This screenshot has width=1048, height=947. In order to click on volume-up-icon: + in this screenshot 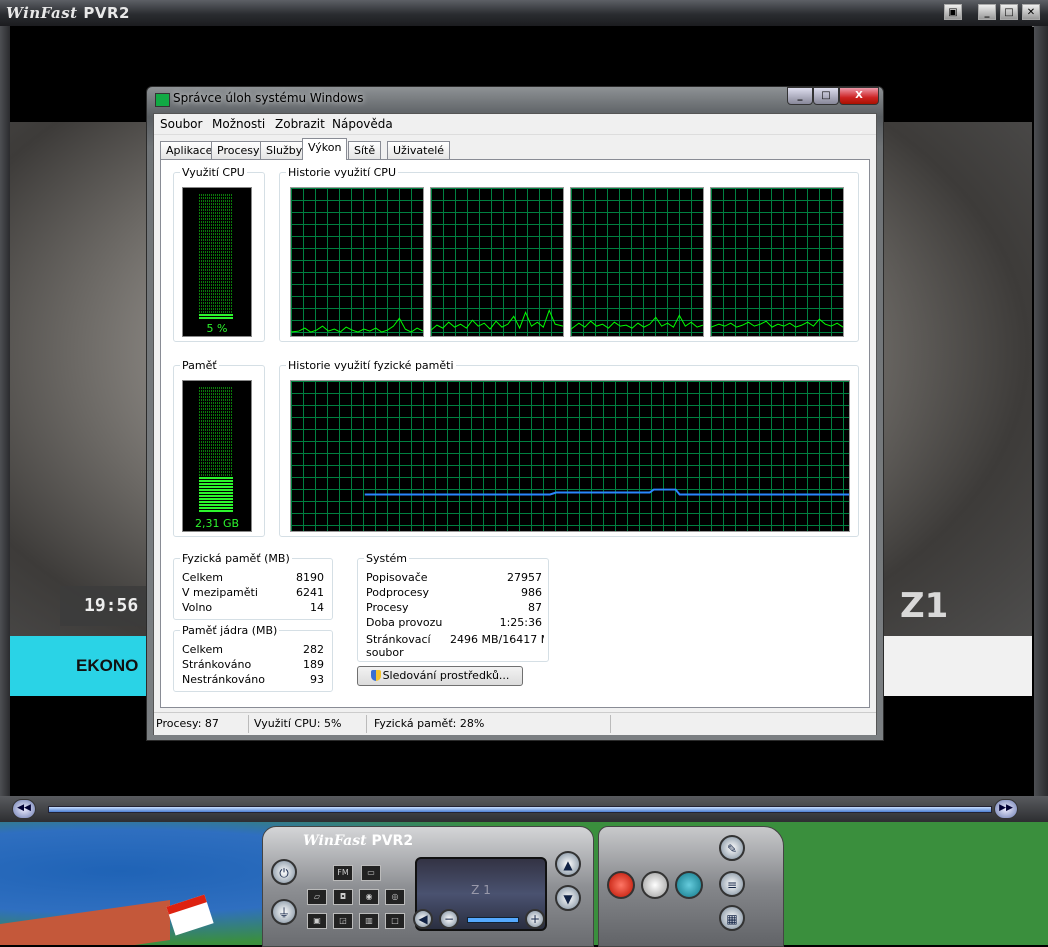, I will do `click(535, 919)`.